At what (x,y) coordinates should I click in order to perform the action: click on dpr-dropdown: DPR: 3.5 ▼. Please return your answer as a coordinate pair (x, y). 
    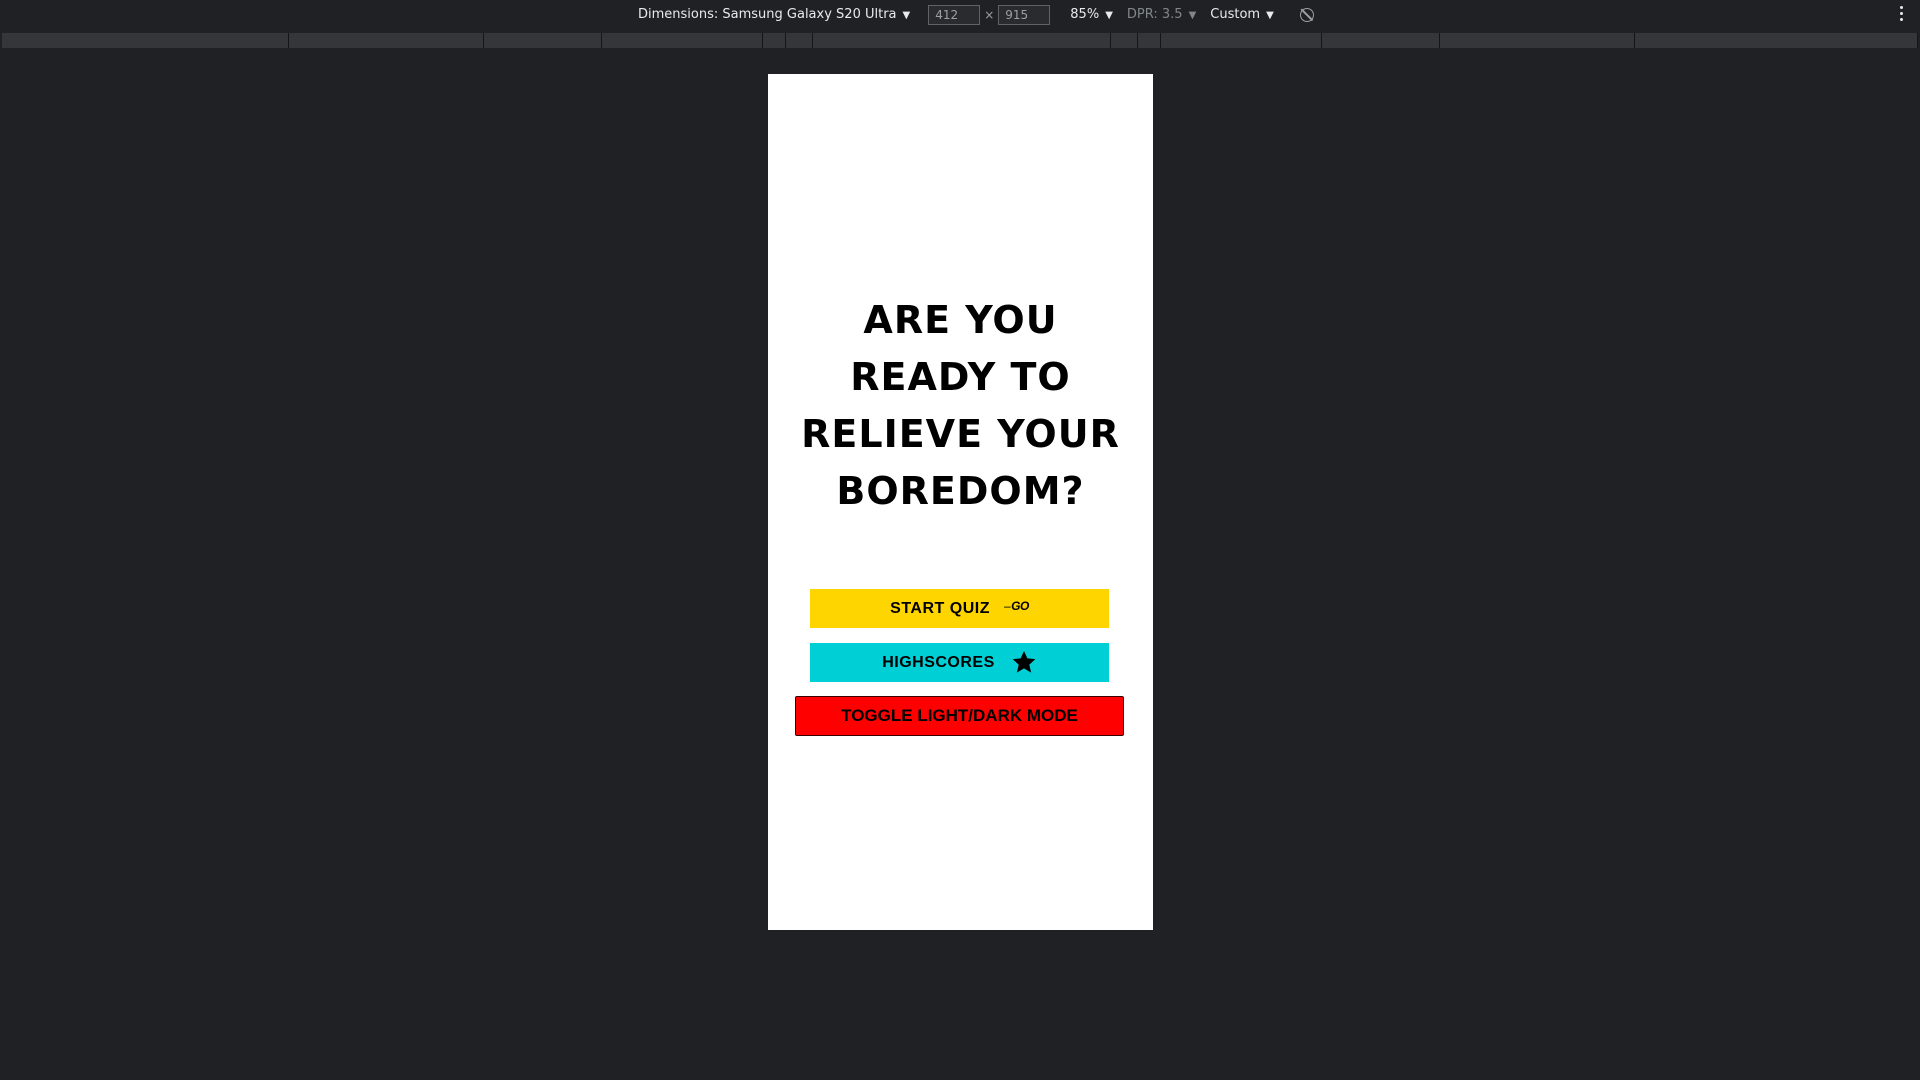
    Looking at the image, I should click on (1161, 14).